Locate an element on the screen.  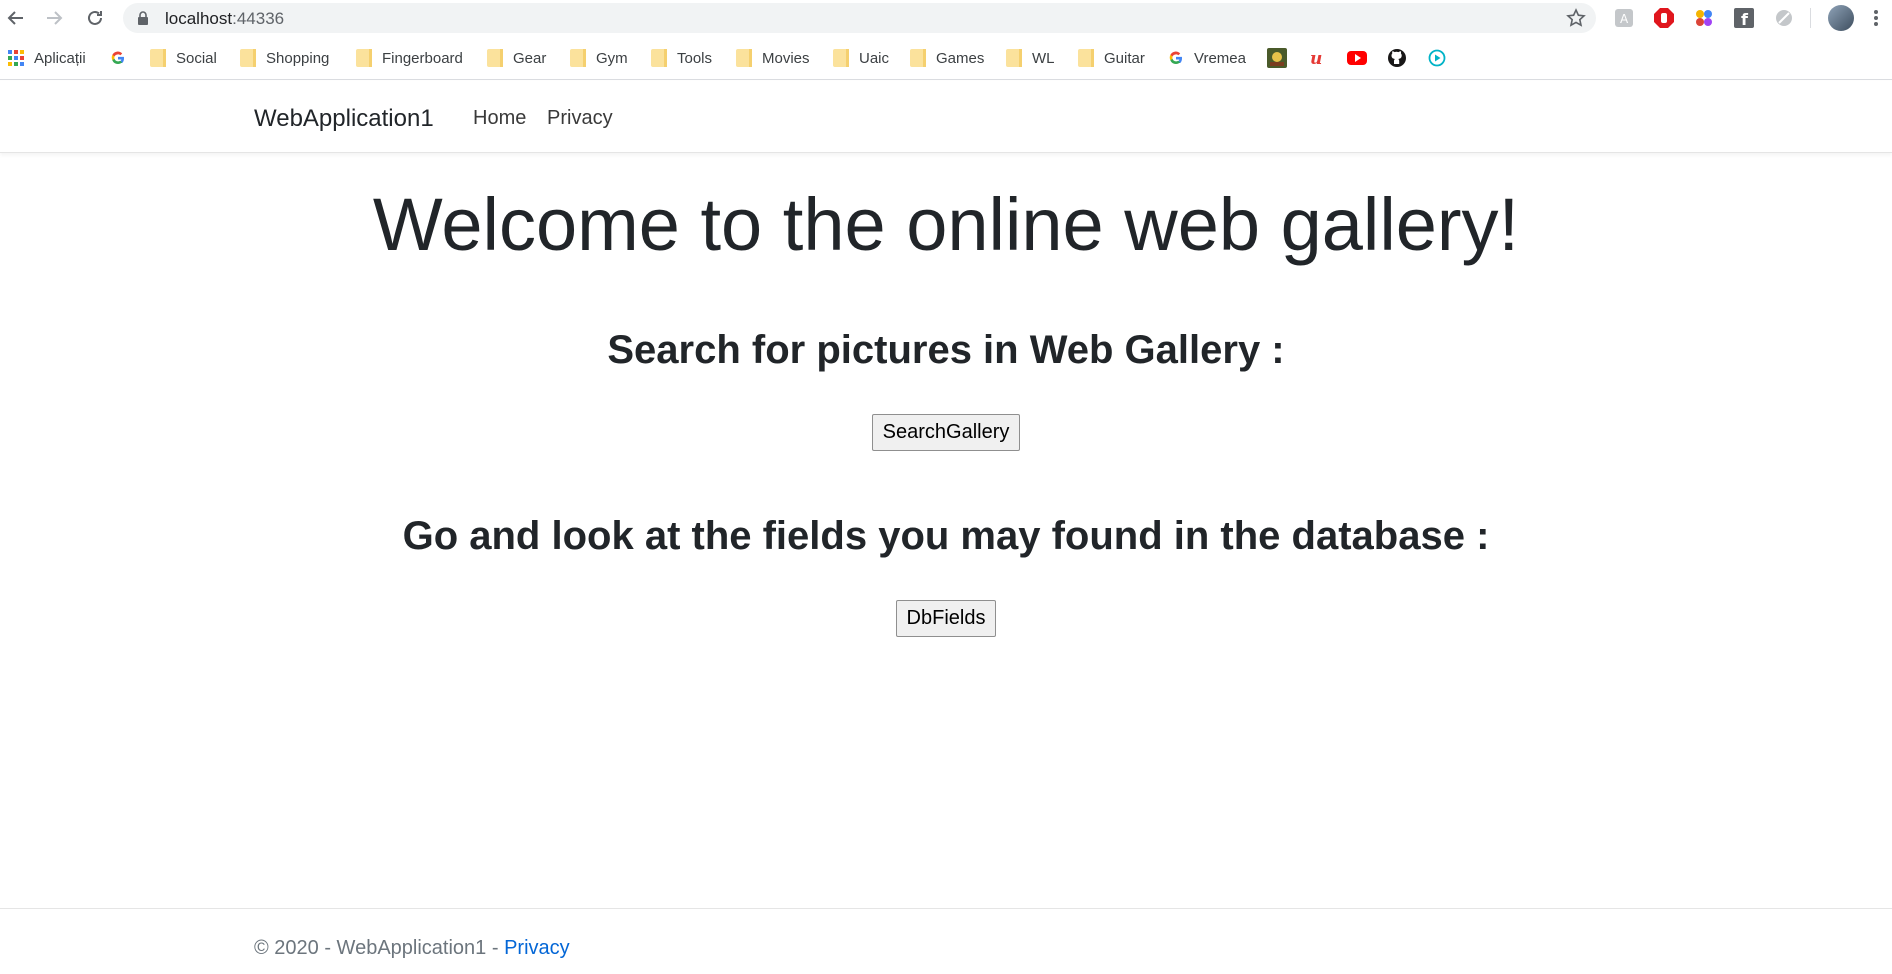
extension-facebook-icon: f is located at coordinates (1744, 18).